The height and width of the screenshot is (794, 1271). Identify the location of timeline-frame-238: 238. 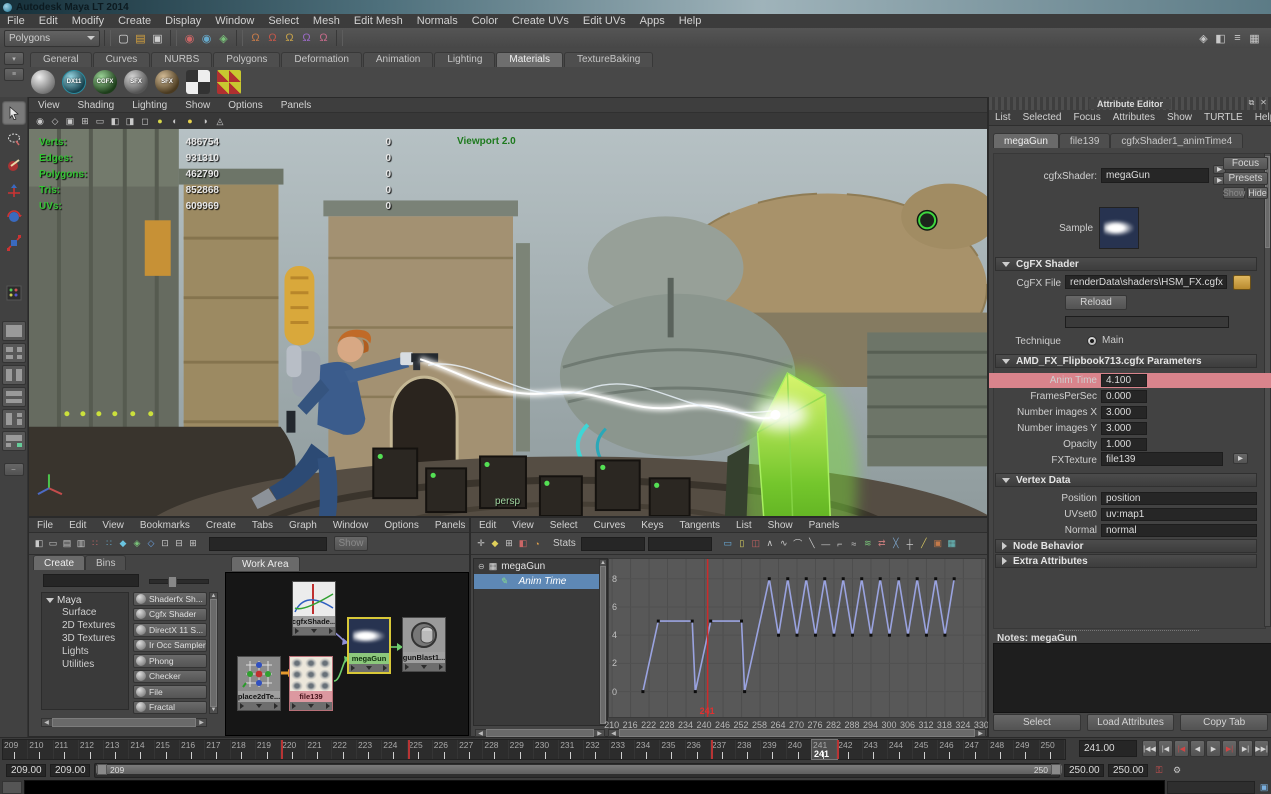
(749, 749).